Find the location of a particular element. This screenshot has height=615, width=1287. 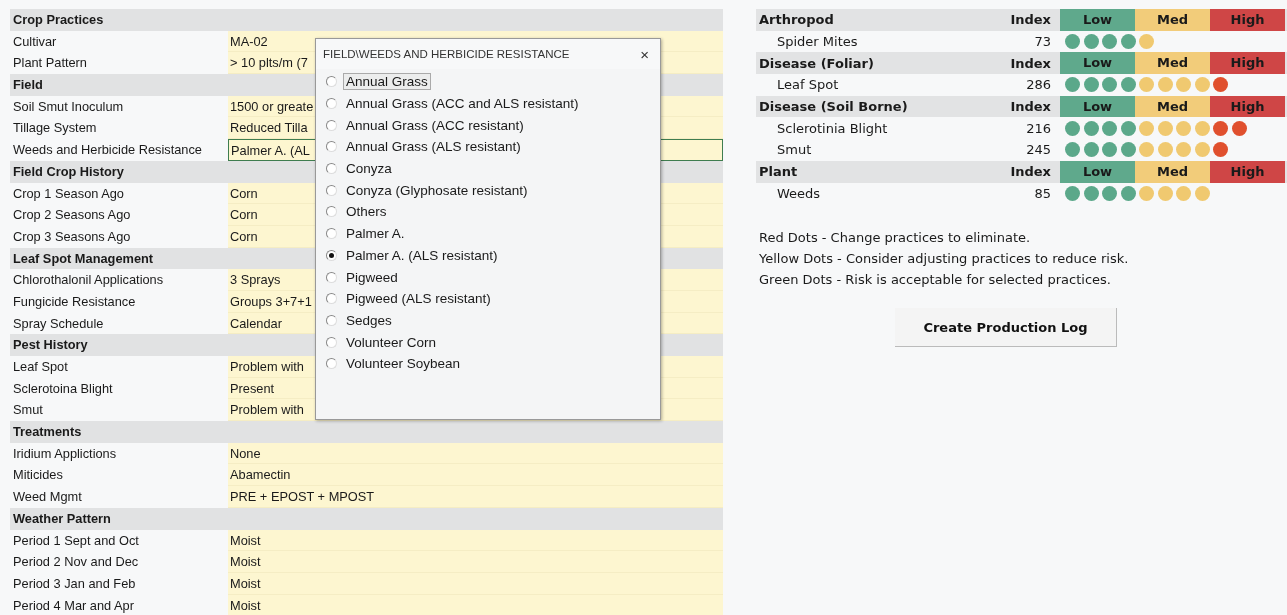

option-label: Others is located at coordinates (366, 212).